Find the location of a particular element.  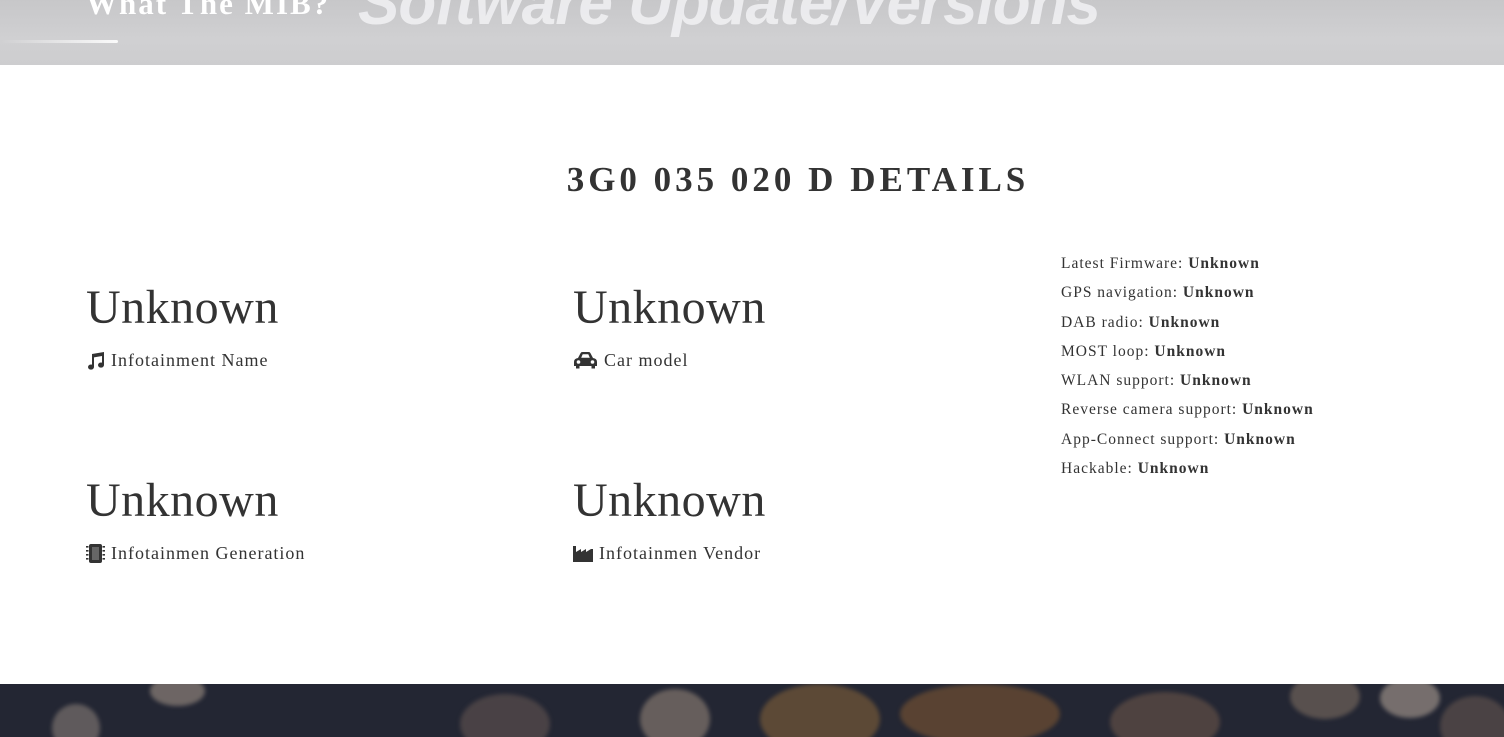

feature-reverse-camera-support: Reverse camera support: Unknown is located at coordinates (1187, 410).